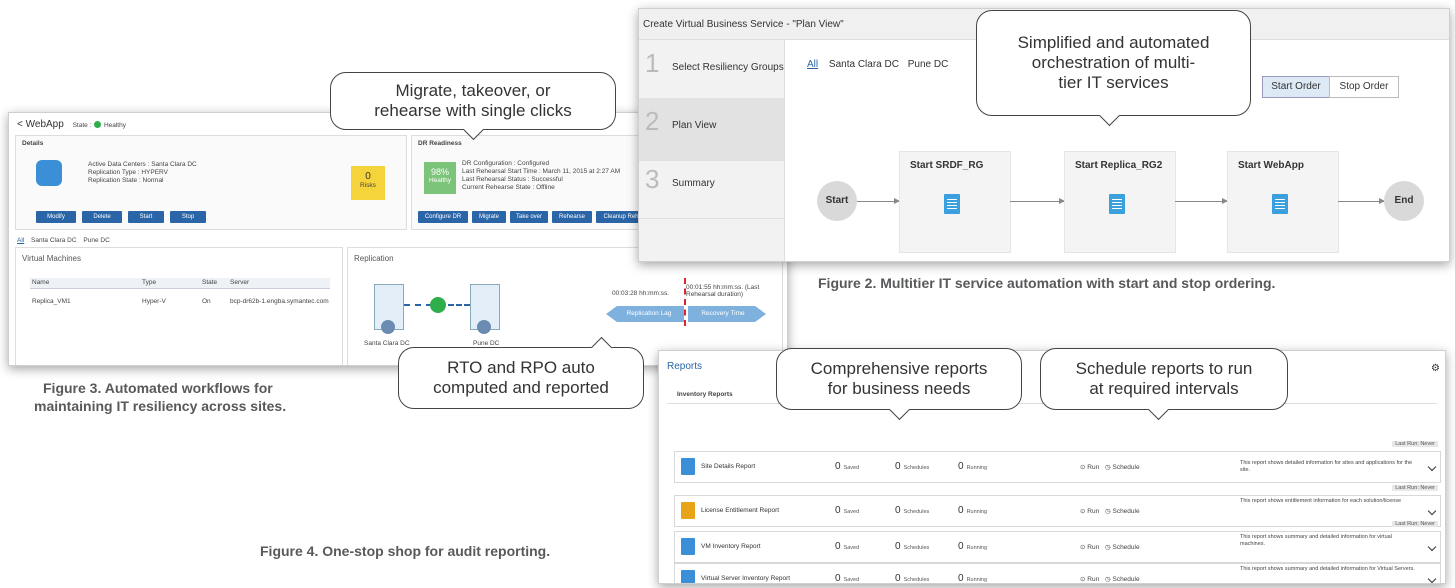 The image size is (1455, 588). Describe the element at coordinates (98, 124) in the screenshot. I see `healthy-check-icon` at that location.